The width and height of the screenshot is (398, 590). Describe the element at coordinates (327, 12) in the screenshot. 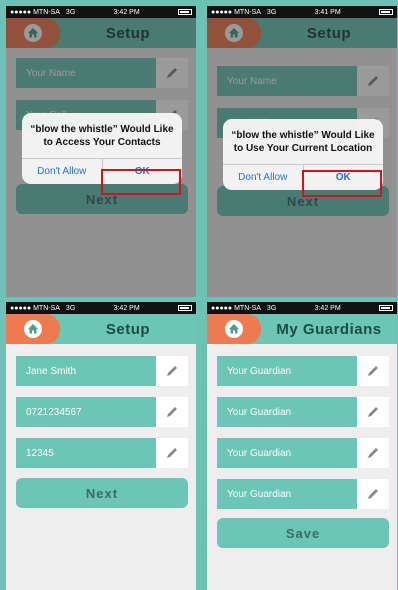

I see `clock: 3:41 PM` at that location.